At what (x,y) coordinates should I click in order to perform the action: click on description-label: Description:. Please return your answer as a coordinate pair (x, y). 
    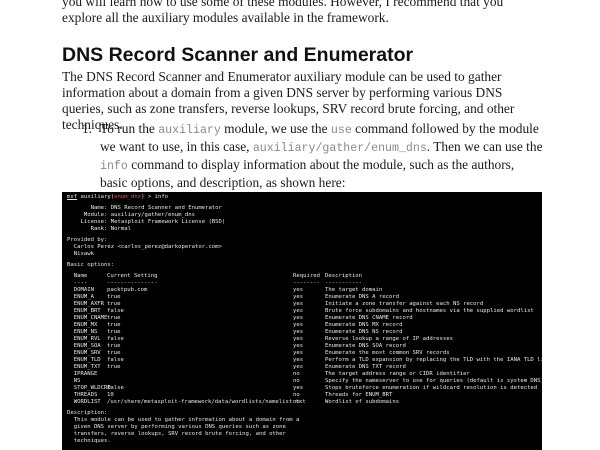
    Looking at the image, I should click on (87, 413).